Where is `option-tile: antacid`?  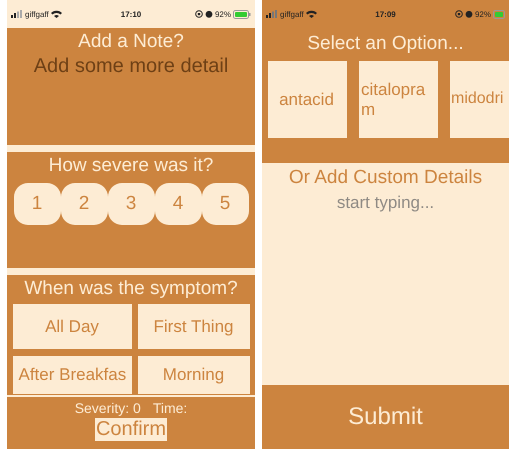
option-tile: antacid is located at coordinates (307, 99).